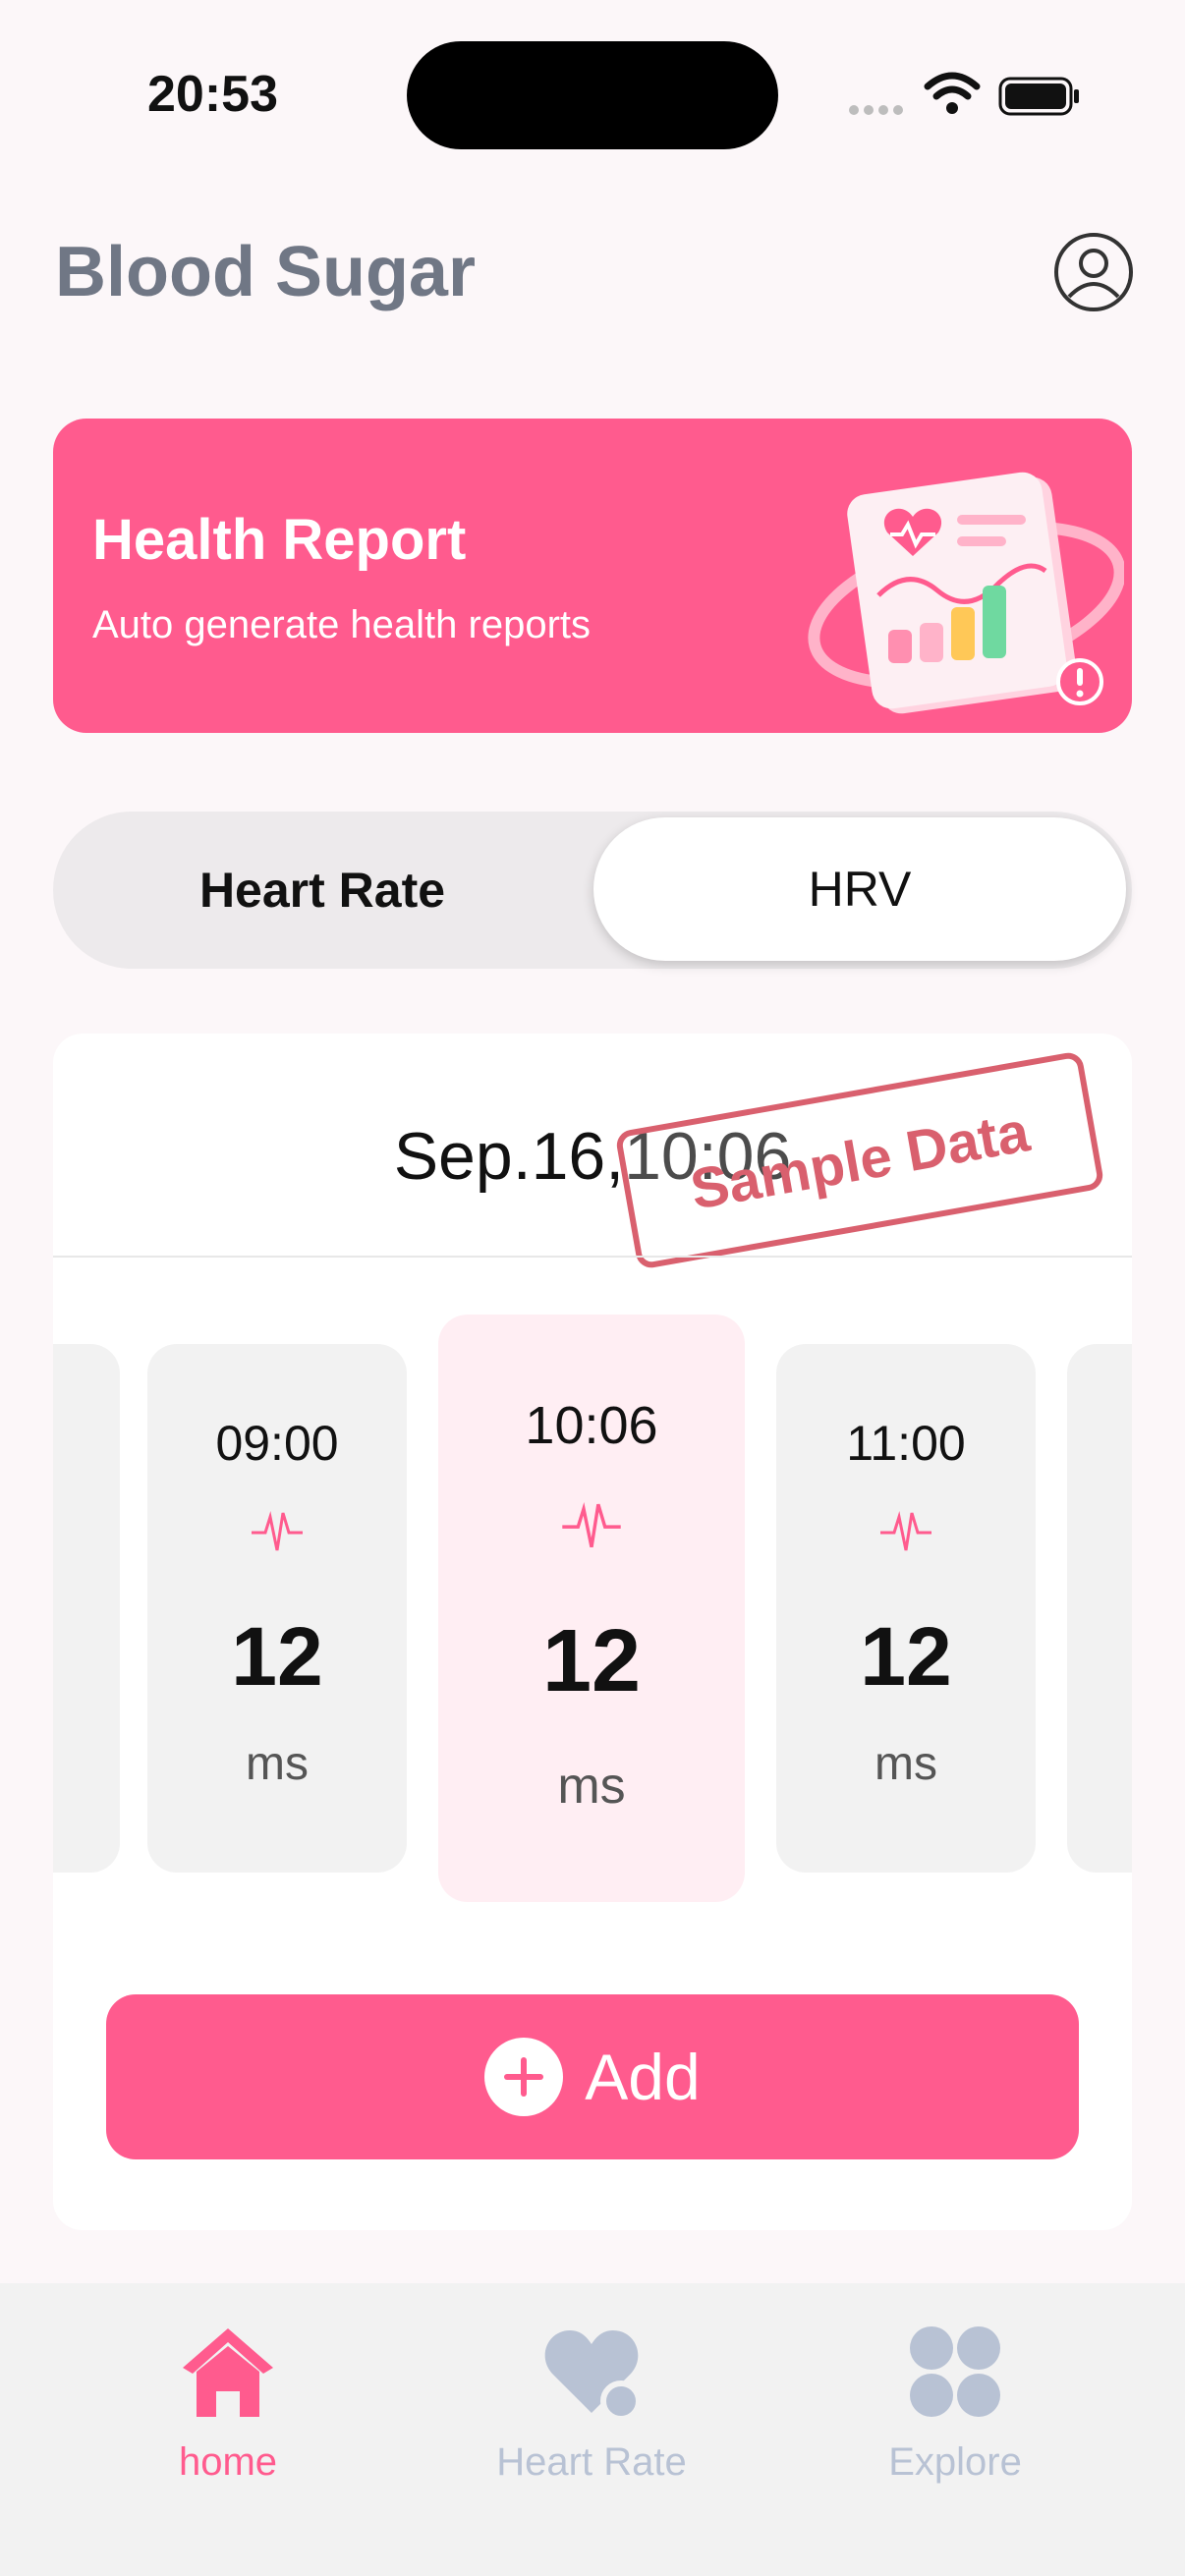  What do you see at coordinates (955, 2462) in the screenshot?
I see `tab-explore-label: Explore` at bounding box center [955, 2462].